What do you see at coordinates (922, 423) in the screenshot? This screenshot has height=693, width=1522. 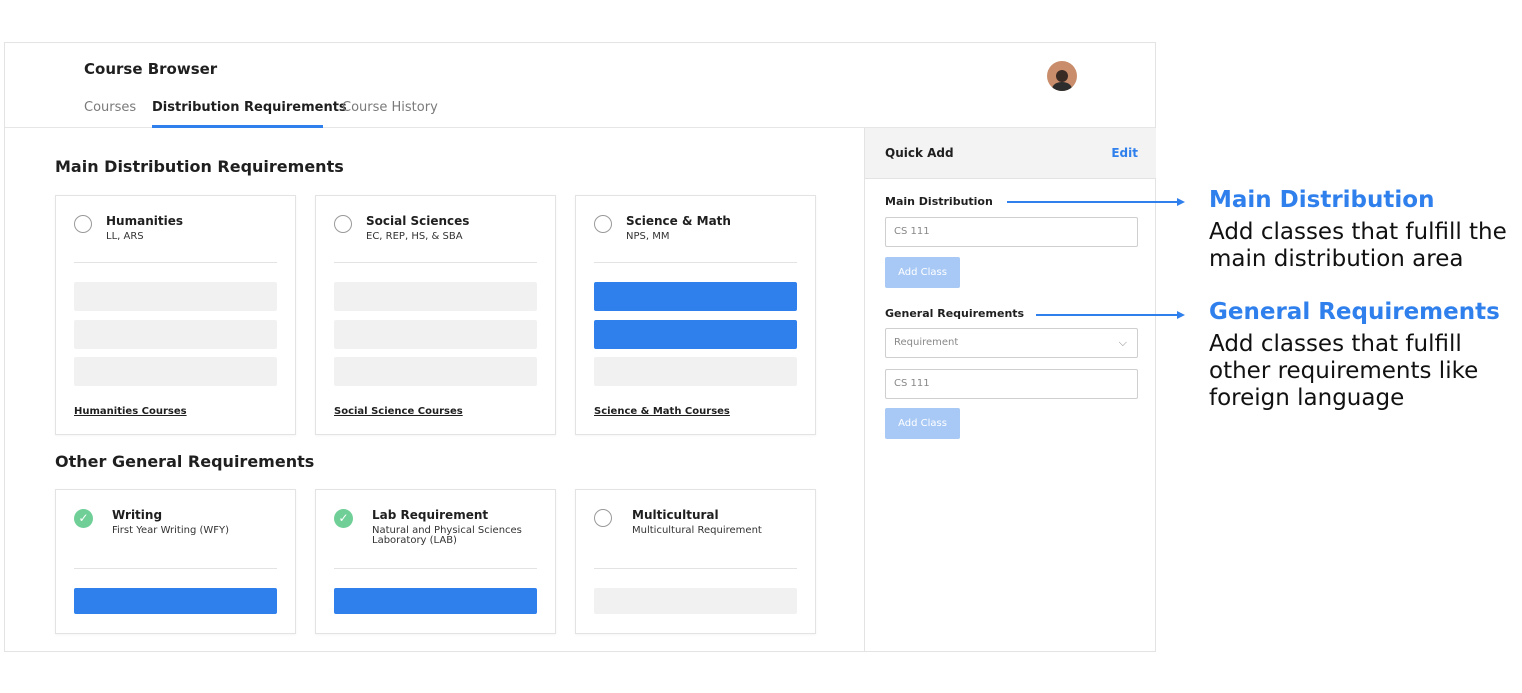 I see `add-class-button-general: Add Class` at bounding box center [922, 423].